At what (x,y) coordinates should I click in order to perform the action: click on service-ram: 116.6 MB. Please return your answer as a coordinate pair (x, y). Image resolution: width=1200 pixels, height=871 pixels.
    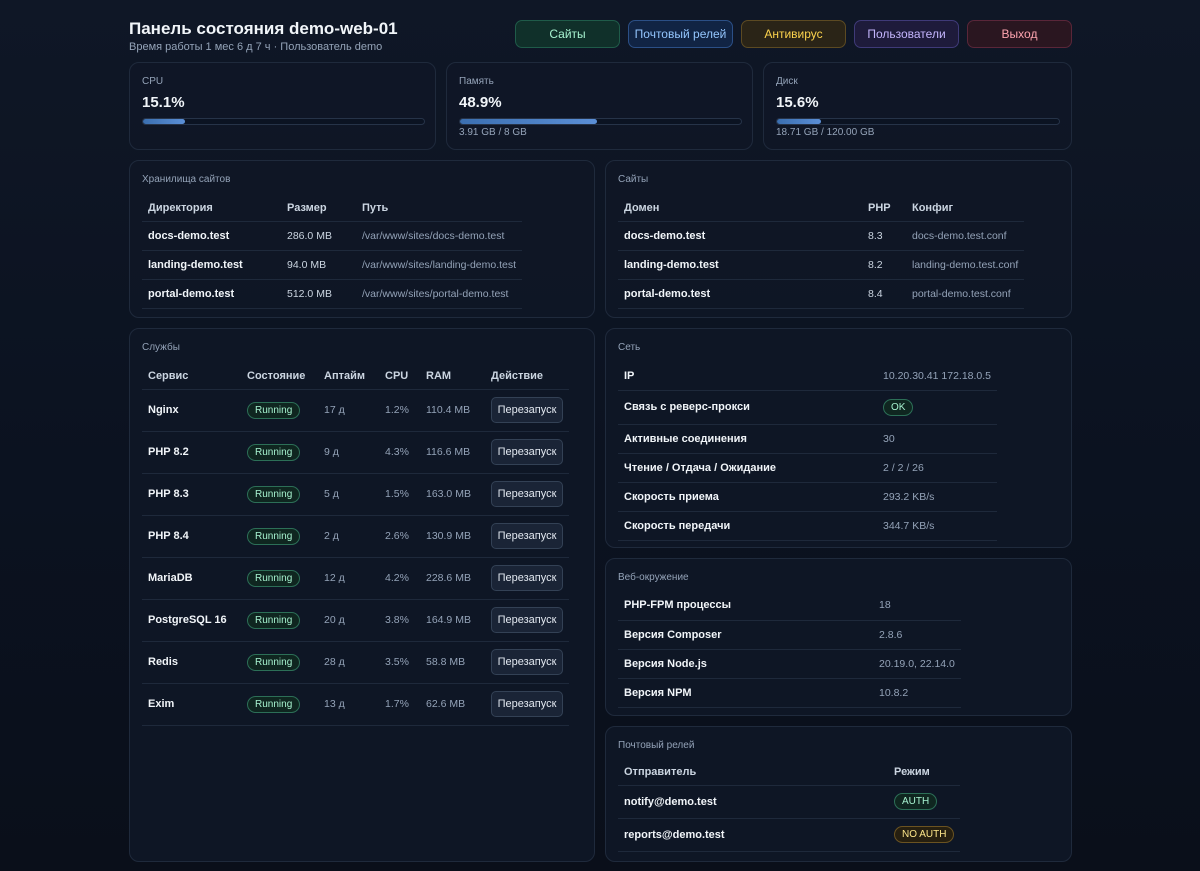
    Looking at the image, I should click on (452, 452).